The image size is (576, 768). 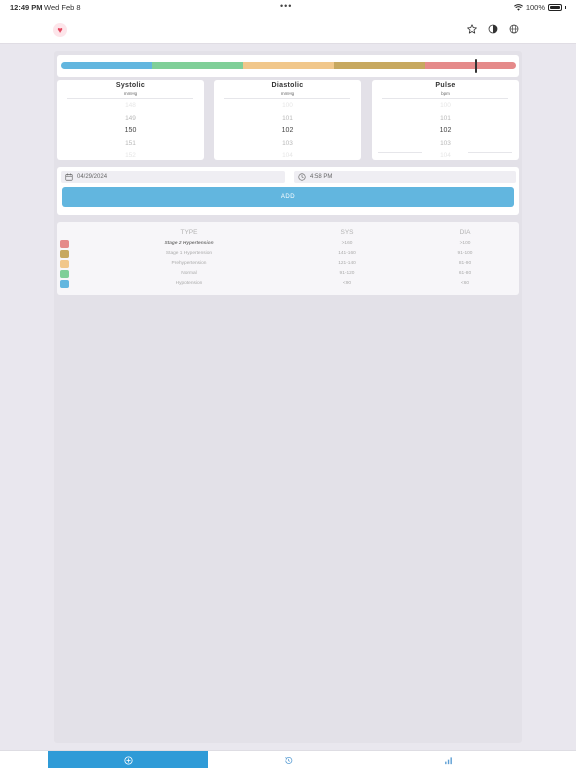 I want to click on row-type: Prehypertension, so click(x=189, y=263).